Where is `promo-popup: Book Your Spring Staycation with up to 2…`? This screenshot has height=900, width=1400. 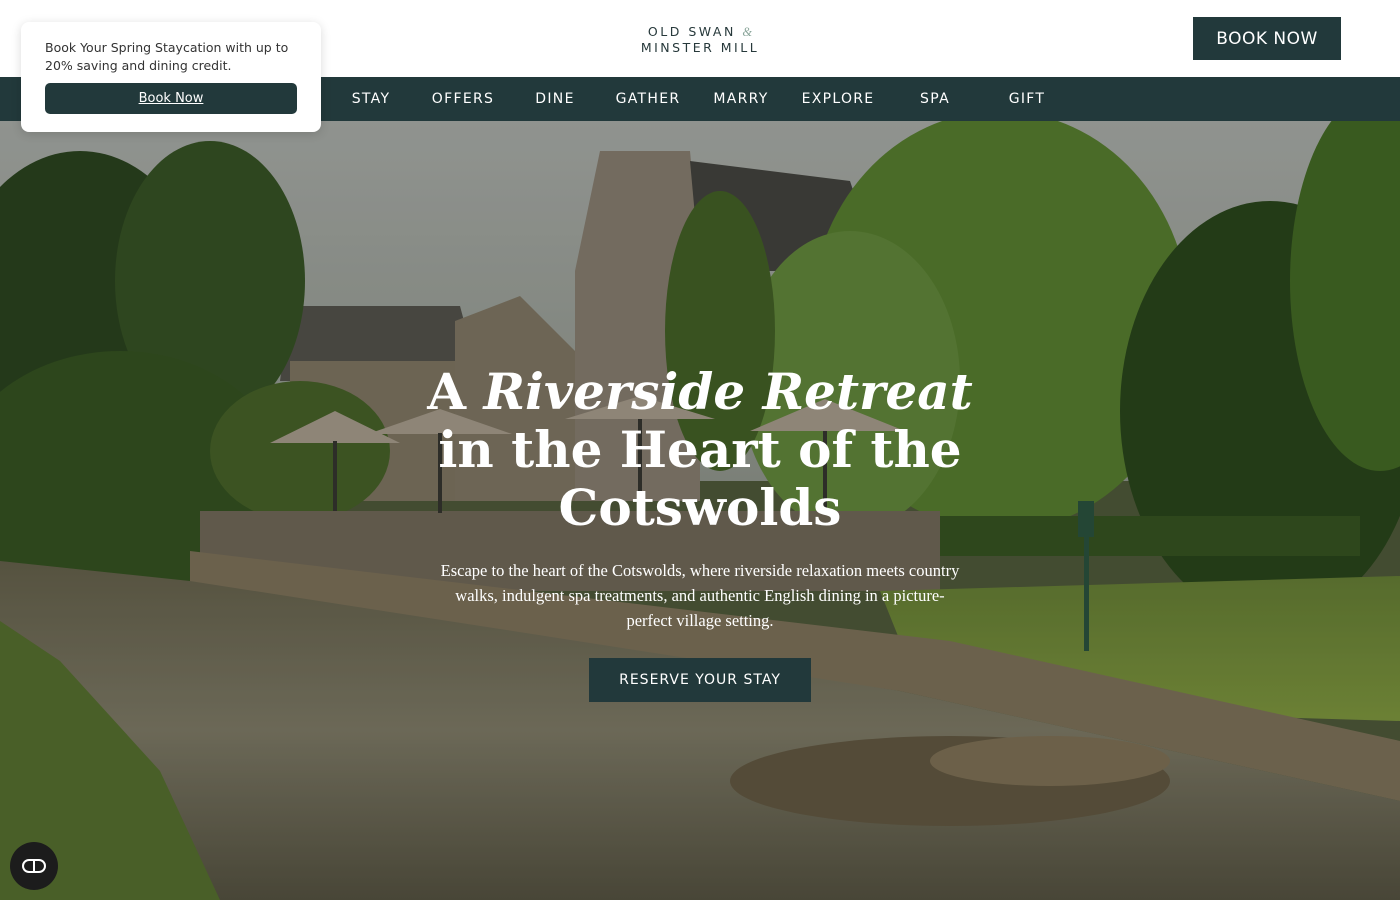 promo-popup: Book Your Spring Staycation with up to 2… is located at coordinates (171, 77).